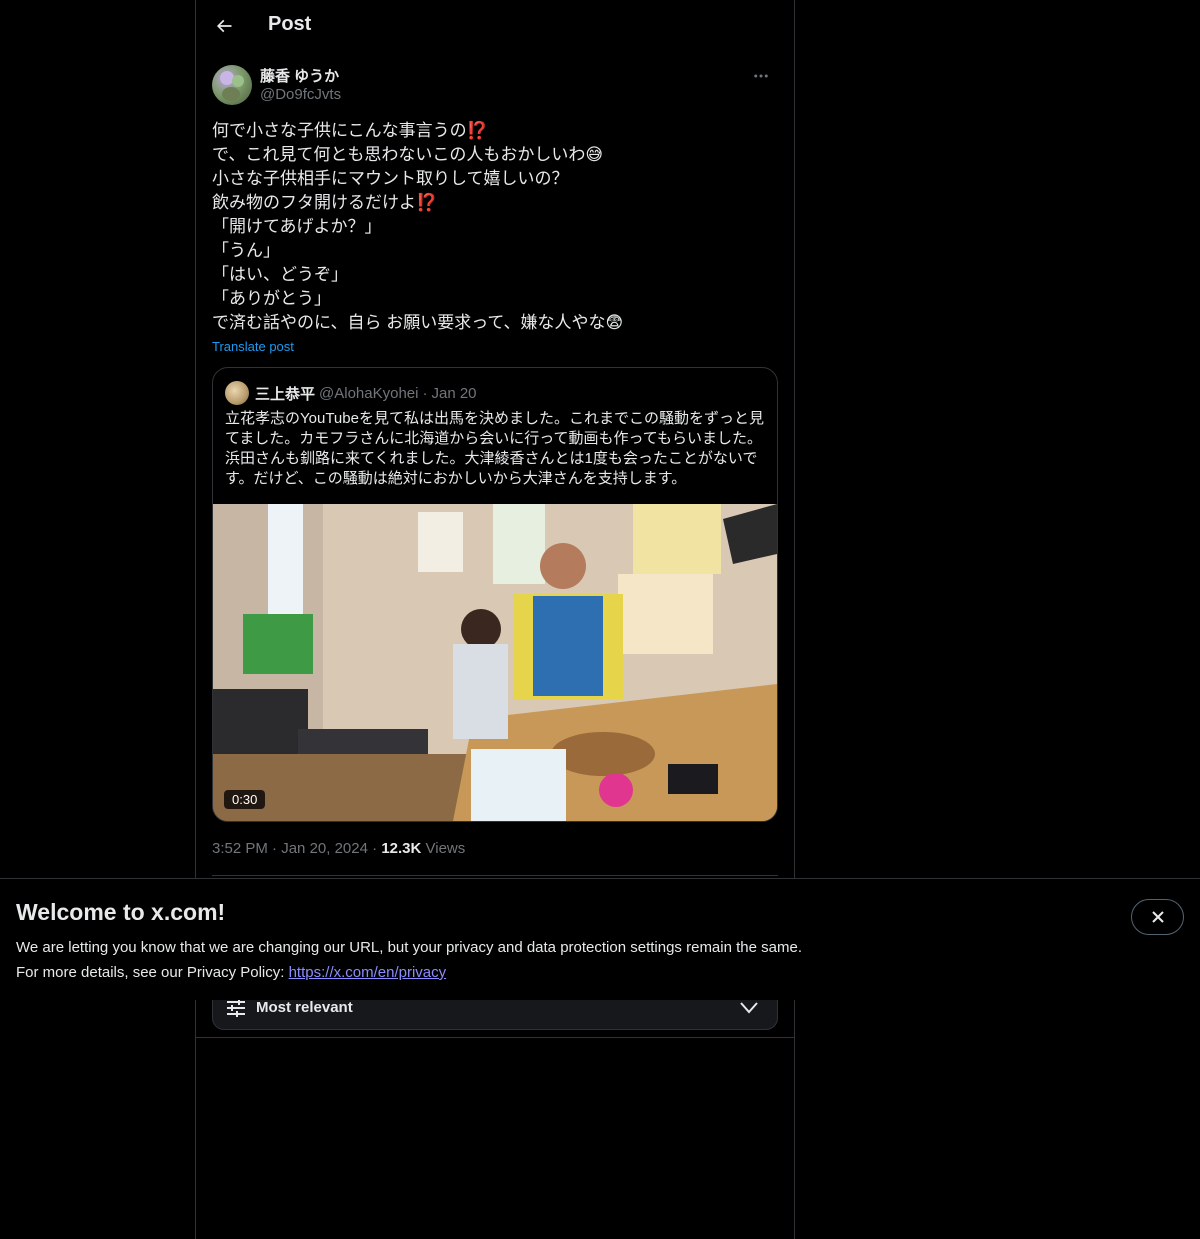  I want to click on quoted-author-name: 三上恭平, so click(285, 393).